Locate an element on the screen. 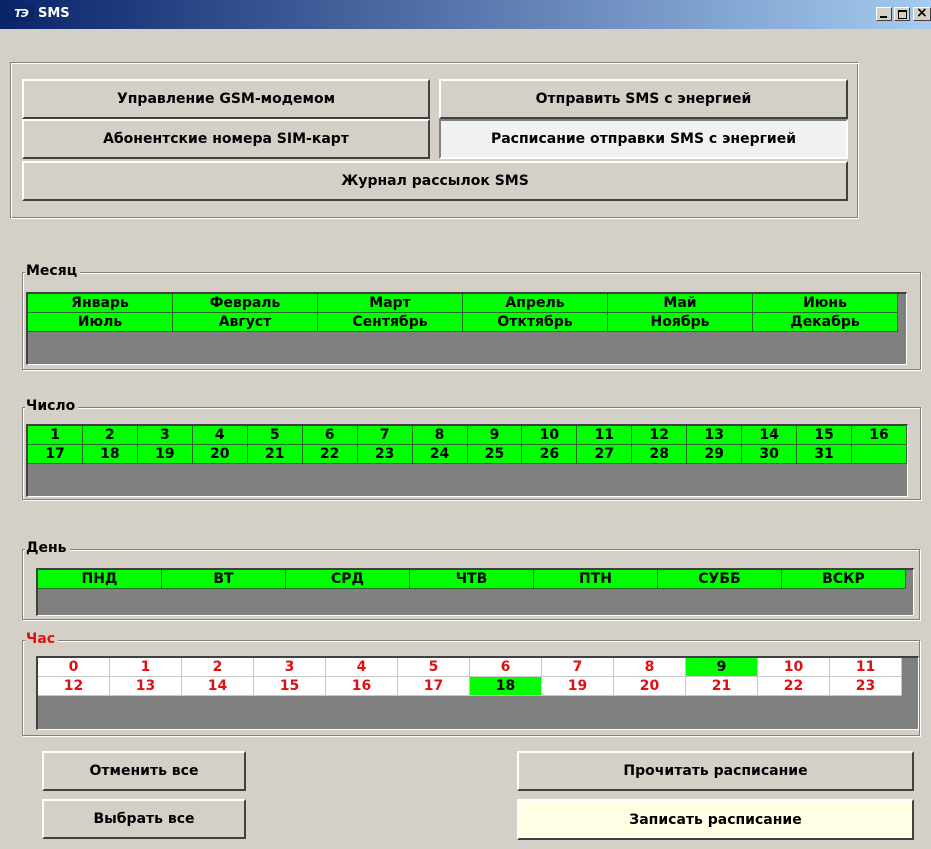 The width and height of the screenshot is (931, 849). day-of-month-cell: 9 is located at coordinates (495, 435).